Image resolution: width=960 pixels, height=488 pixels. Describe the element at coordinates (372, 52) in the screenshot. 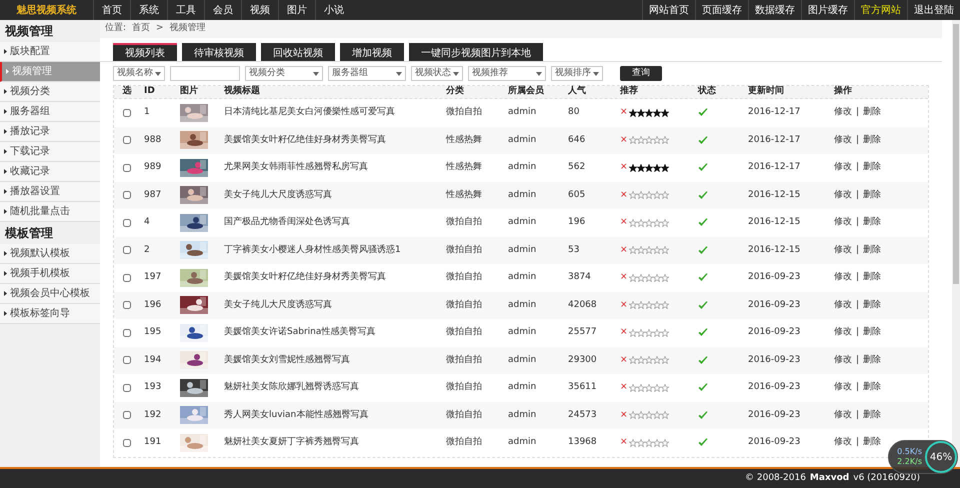

I see `tab: 增加视频` at that location.